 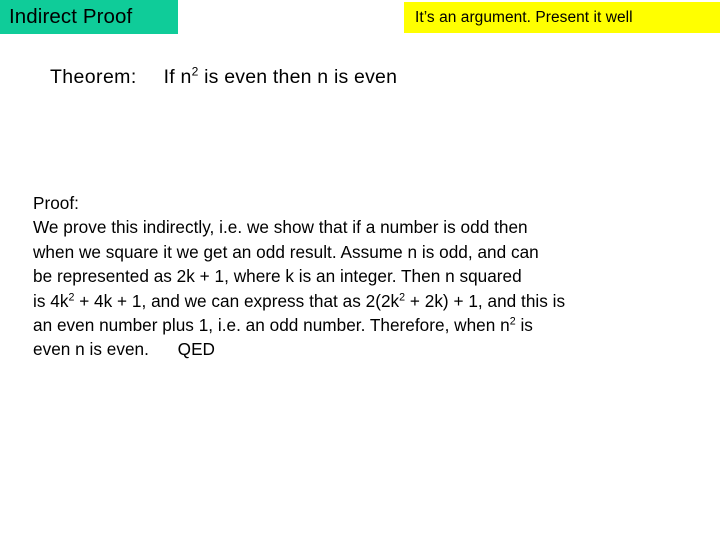 I want to click on proof-heading: Proof:, so click(x=56, y=203).